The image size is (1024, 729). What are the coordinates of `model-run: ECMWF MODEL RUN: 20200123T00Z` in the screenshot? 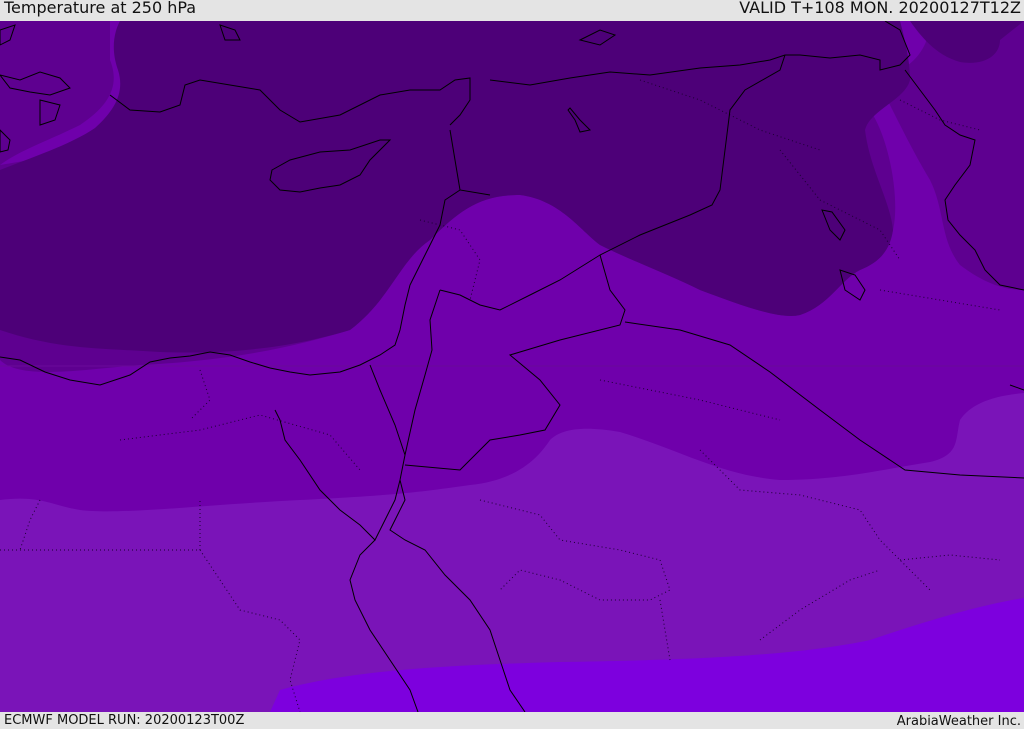 It's located at (124, 720).